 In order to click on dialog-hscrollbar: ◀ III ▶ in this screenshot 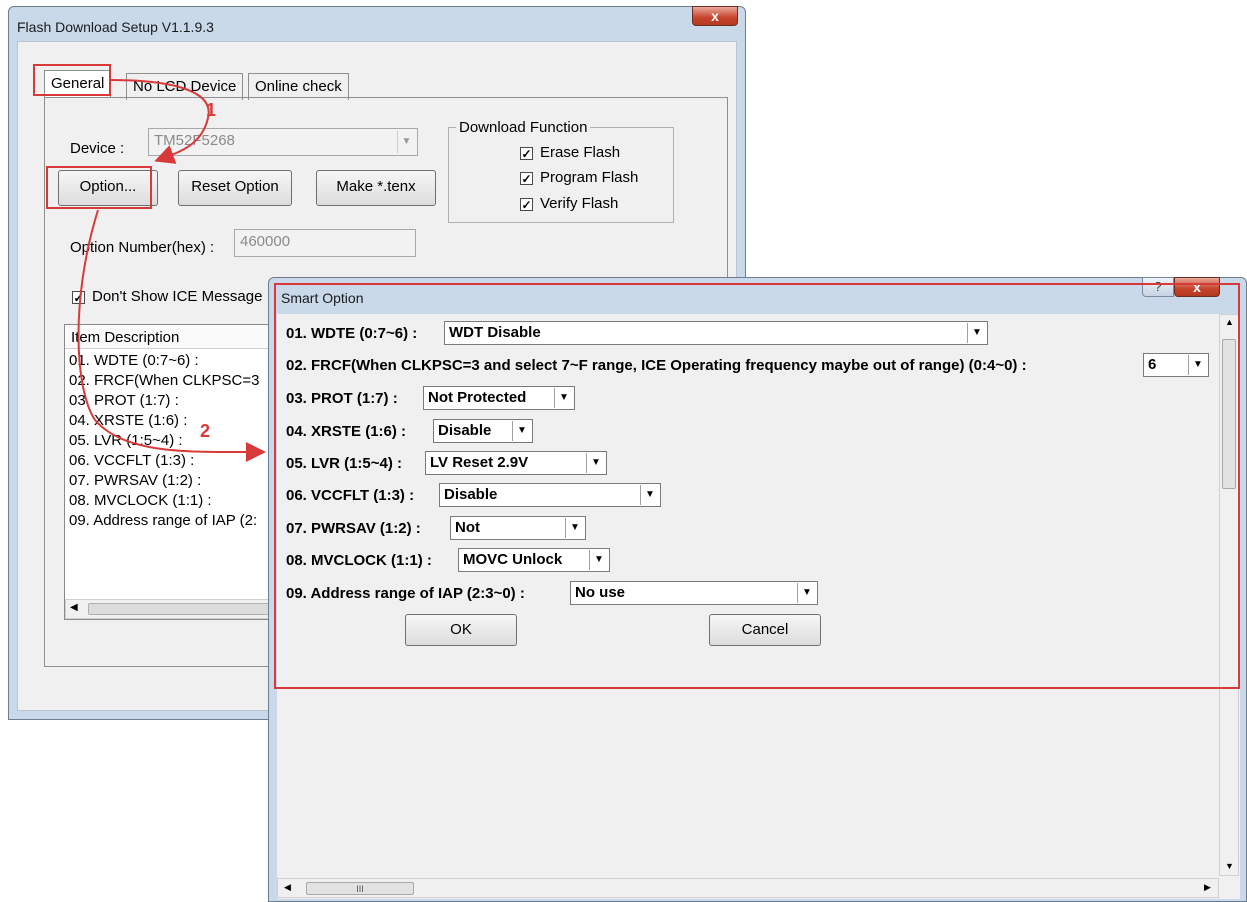, I will do `click(748, 888)`.